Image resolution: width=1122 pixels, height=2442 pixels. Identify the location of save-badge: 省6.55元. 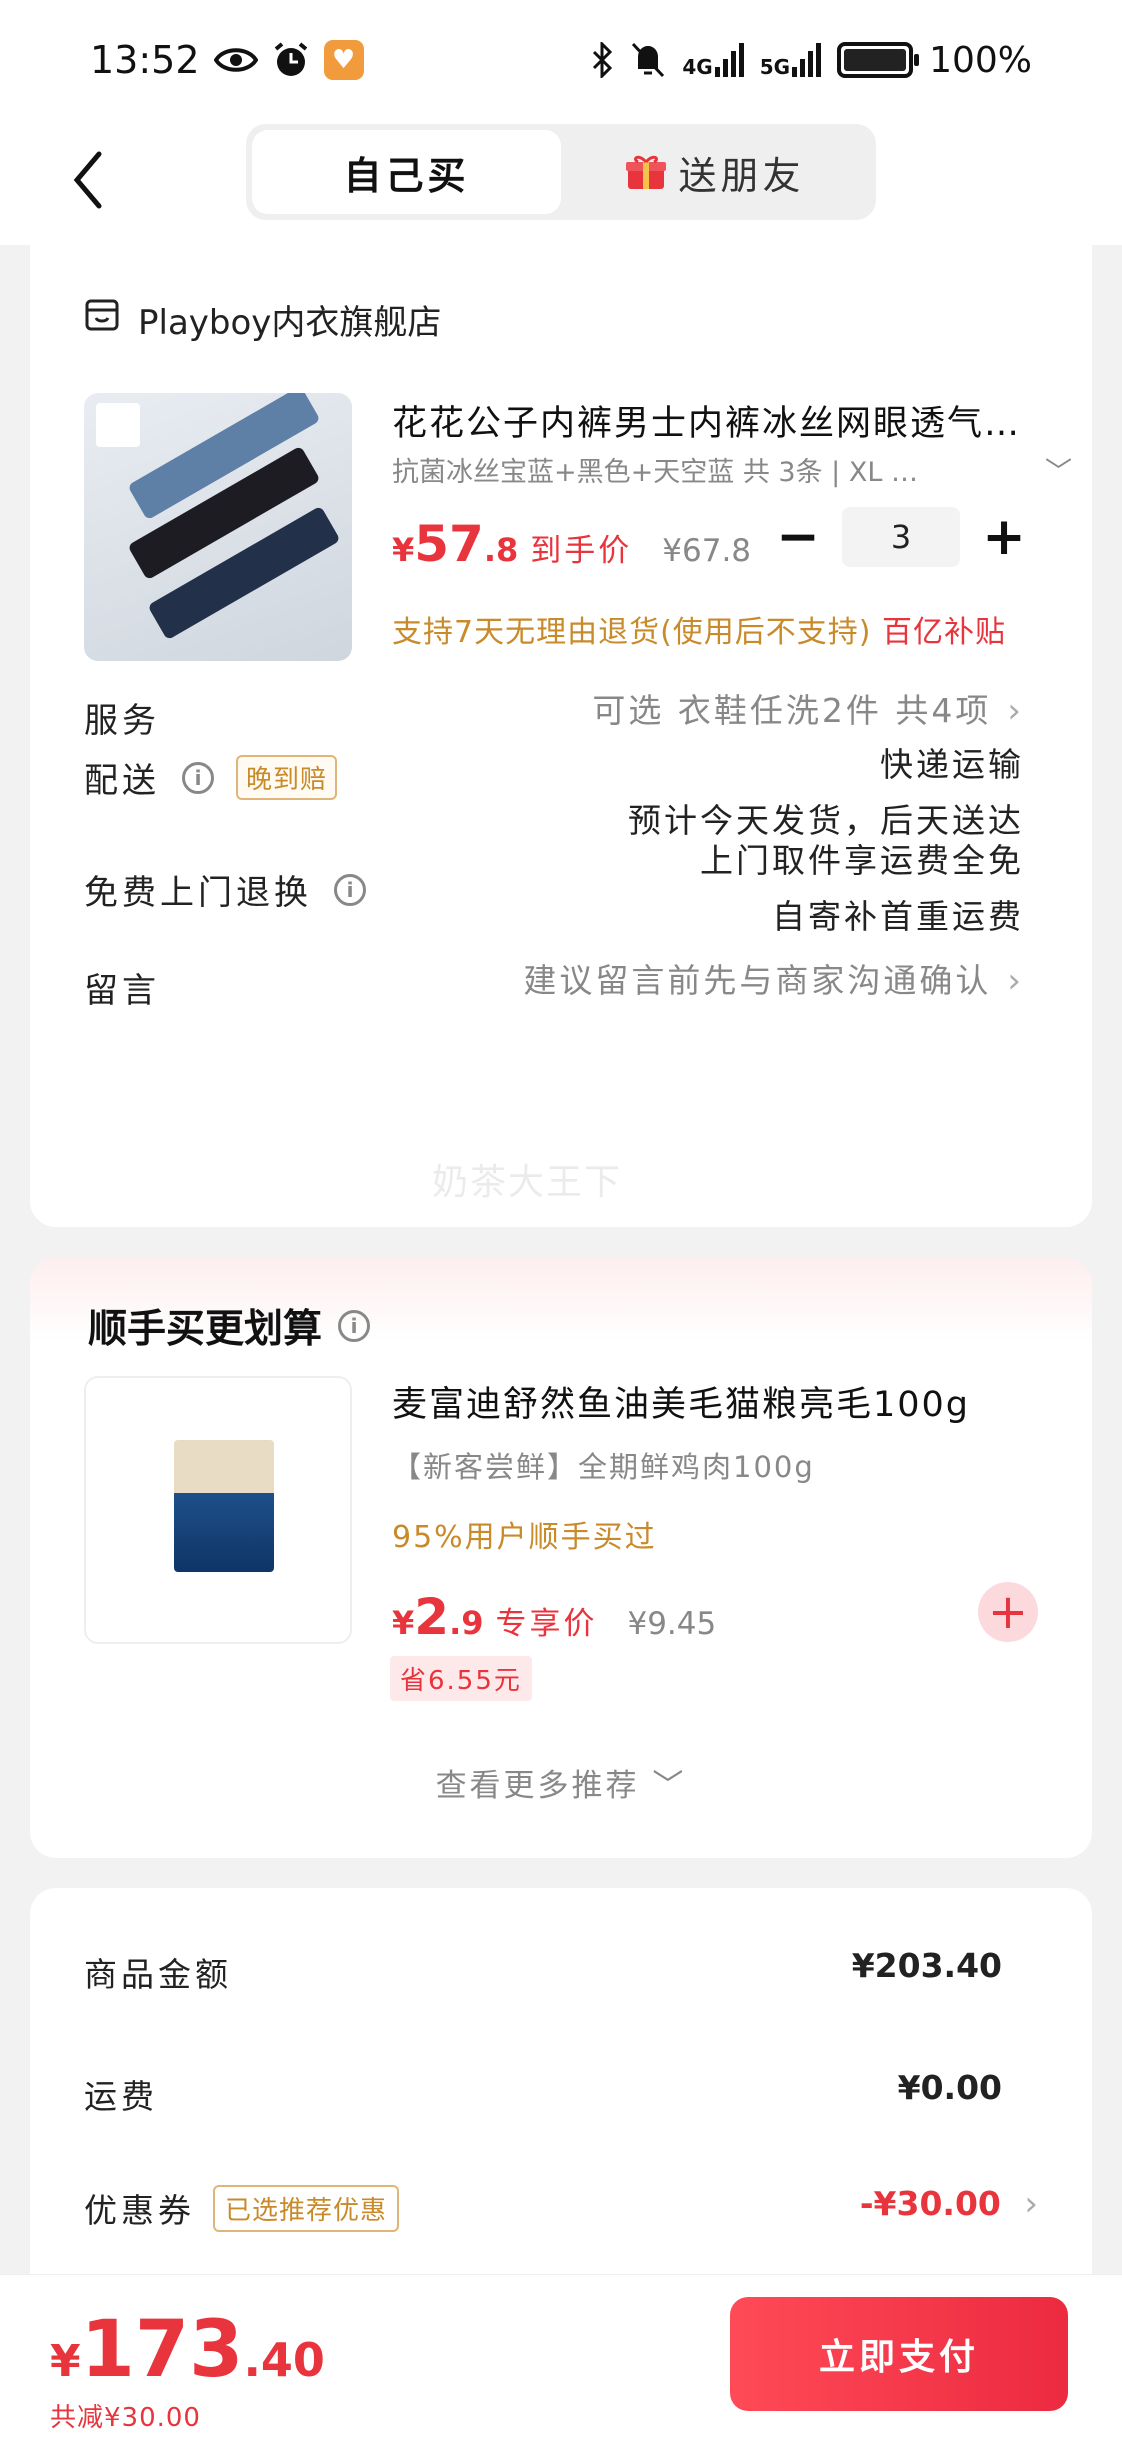
(461, 1678).